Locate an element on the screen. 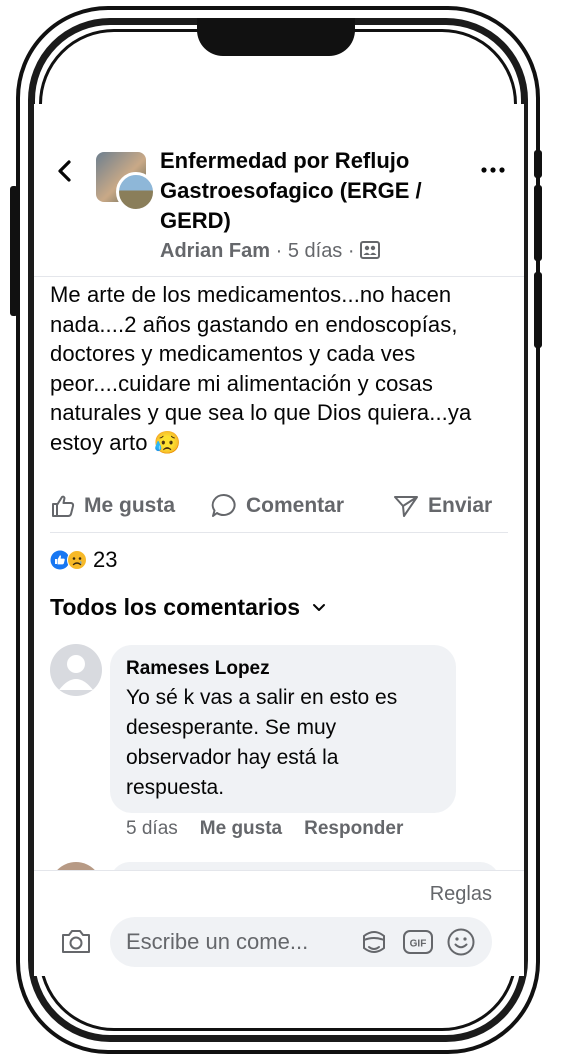 This screenshot has width=562, height=1062. gif-icon: GIF is located at coordinates (418, 942).